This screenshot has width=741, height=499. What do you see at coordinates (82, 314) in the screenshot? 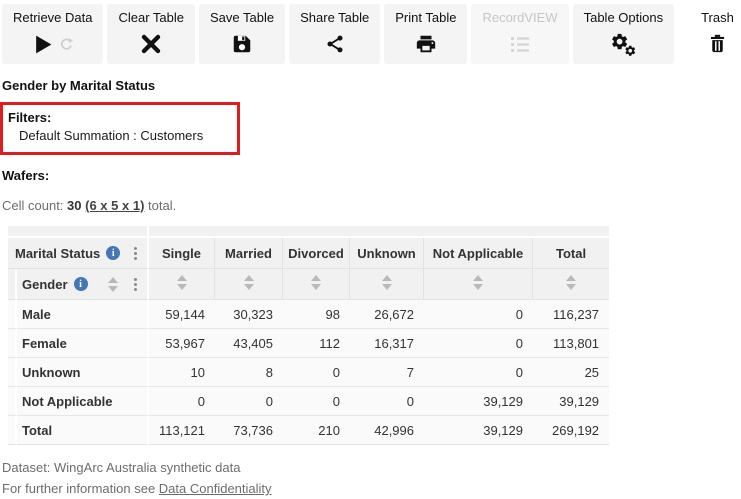
I see `row-label: Male` at bounding box center [82, 314].